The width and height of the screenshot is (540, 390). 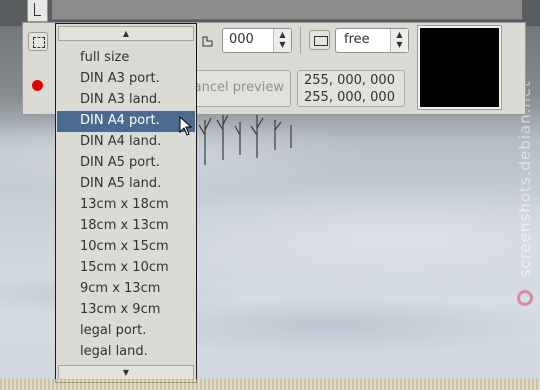 I want to click on menu-item: 13cm x 18cm, so click(x=126, y=205).